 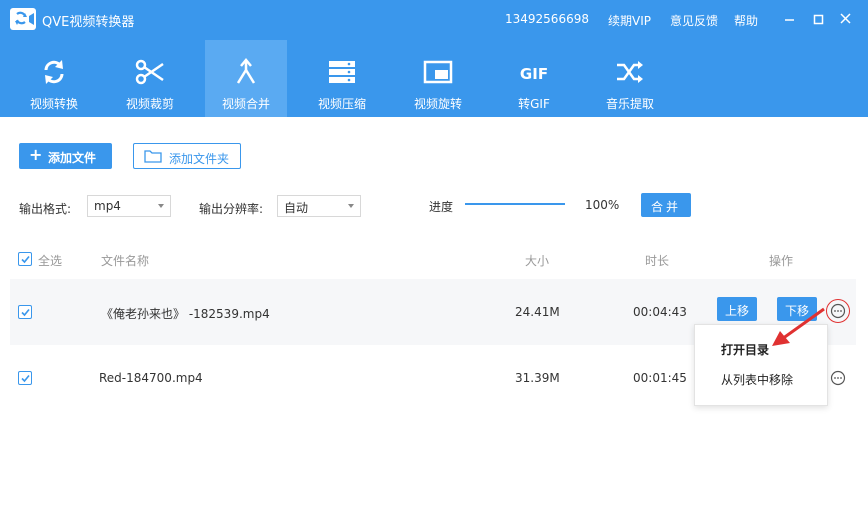 I want to click on output-format-value: mp4, so click(x=107, y=206).